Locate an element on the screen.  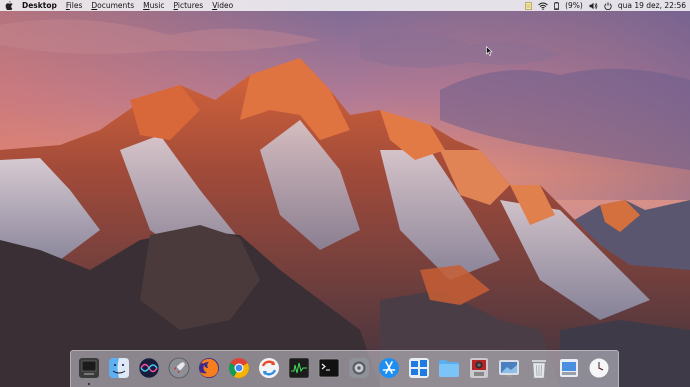
menu-video: Video is located at coordinates (222, 5).